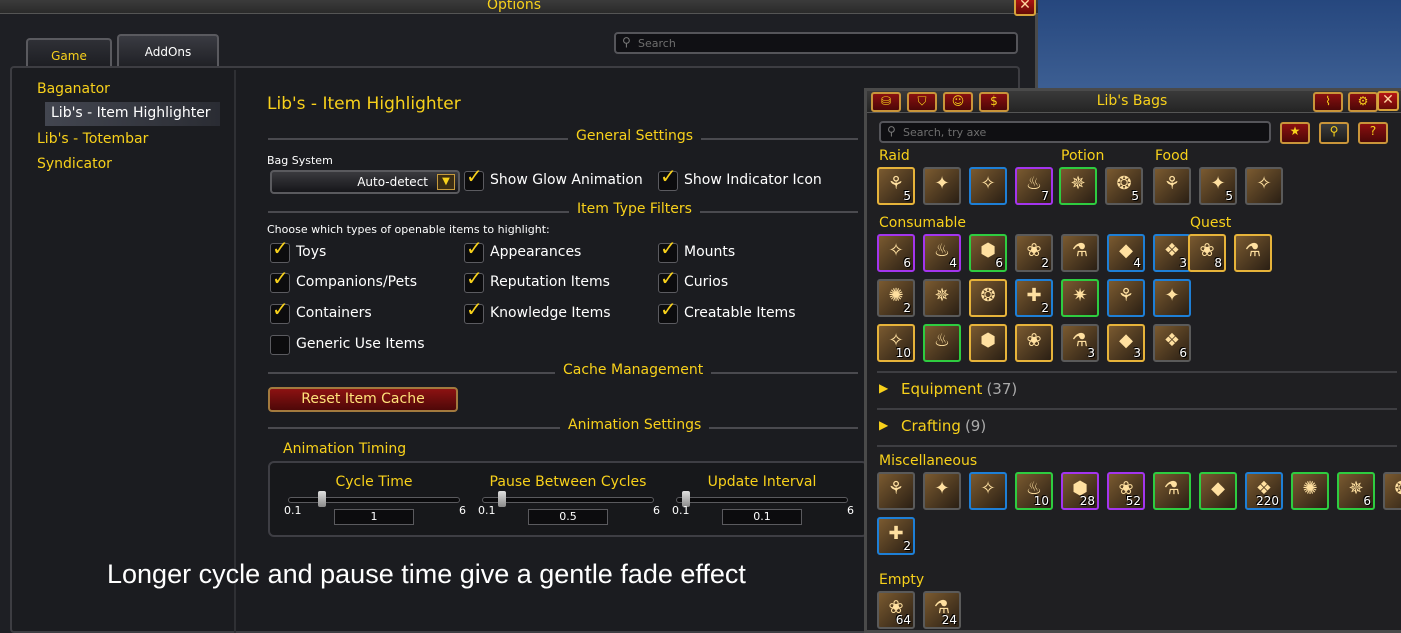 This screenshot has height=633, width=1401. I want to click on quest-item-slot: ⚗, so click(1253, 253).